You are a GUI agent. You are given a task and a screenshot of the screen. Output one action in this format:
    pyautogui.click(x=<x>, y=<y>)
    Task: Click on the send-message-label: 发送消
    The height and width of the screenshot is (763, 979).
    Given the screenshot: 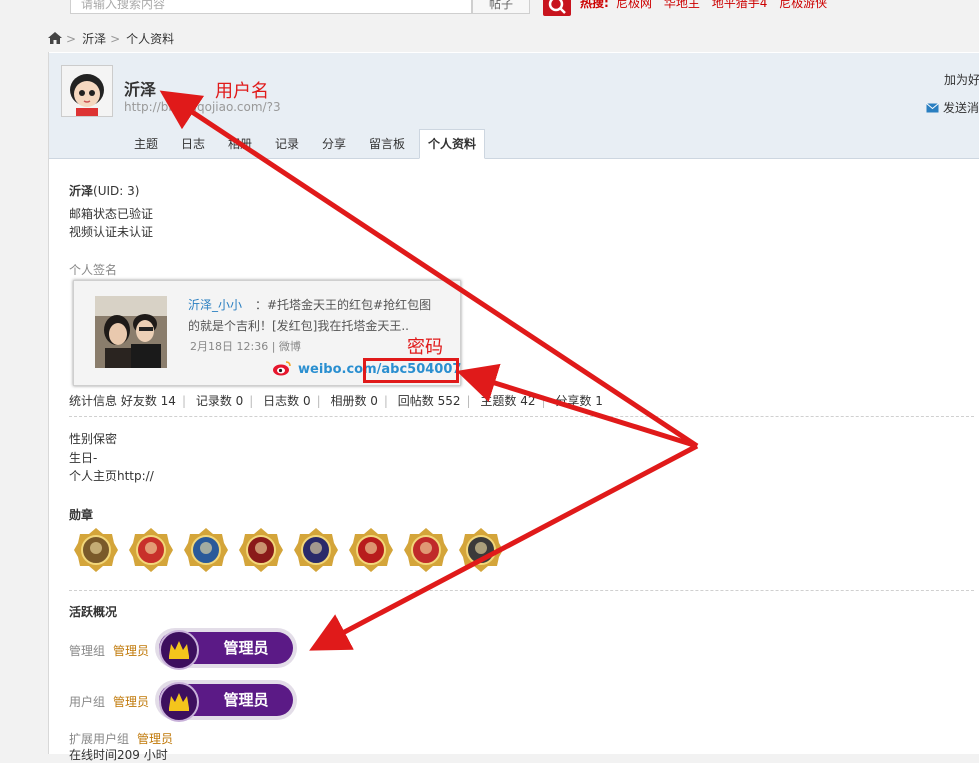 What is the action you would take?
    pyautogui.click(x=961, y=108)
    